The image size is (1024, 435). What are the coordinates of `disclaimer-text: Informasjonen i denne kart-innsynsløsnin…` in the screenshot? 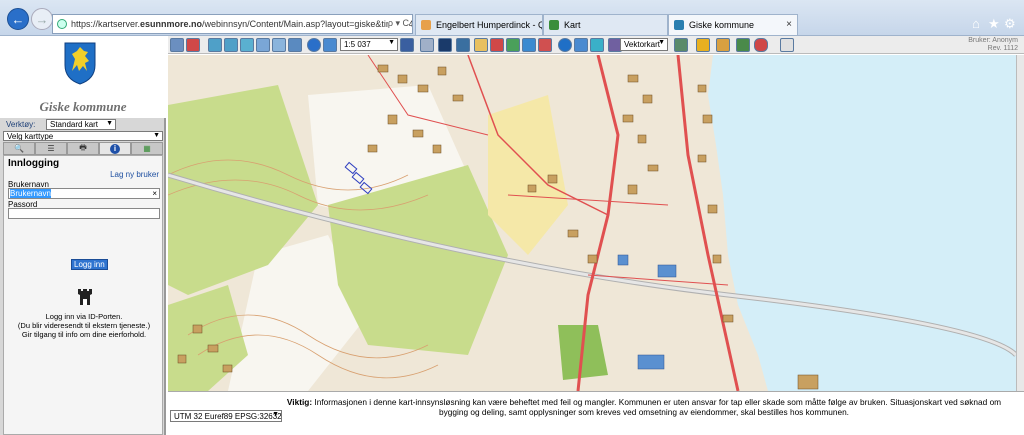 It's located at (658, 407).